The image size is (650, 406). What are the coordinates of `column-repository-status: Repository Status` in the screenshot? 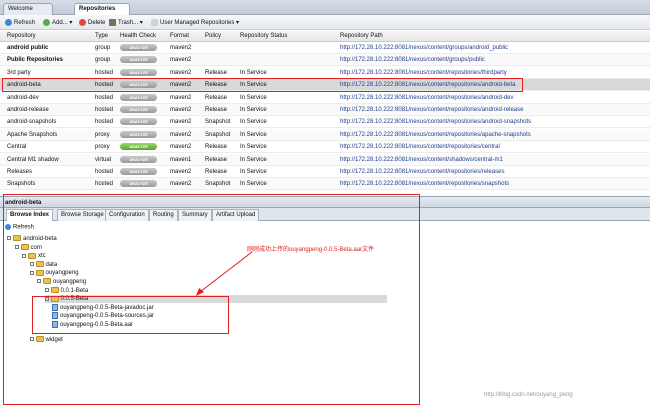 It's located at (263, 36).